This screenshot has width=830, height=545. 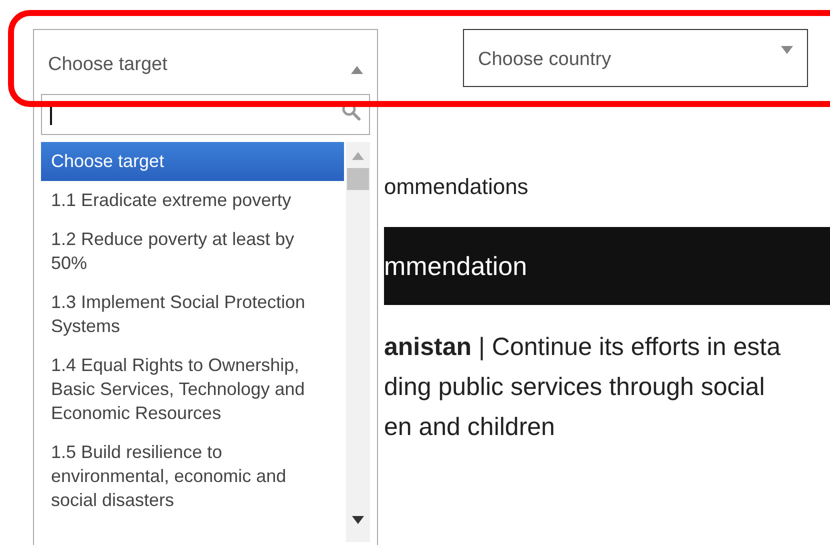 What do you see at coordinates (192, 389) in the screenshot?
I see `option-item: 1.4 Equal Rights to Ownership, Basic Services, Technology and Economic Resources` at bounding box center [192, 389].